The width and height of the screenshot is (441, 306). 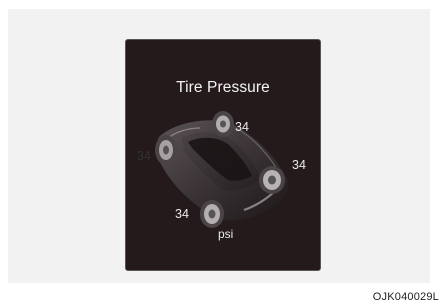 I want to click on figure-code: OJK040029L, so click(x=405, y=297).